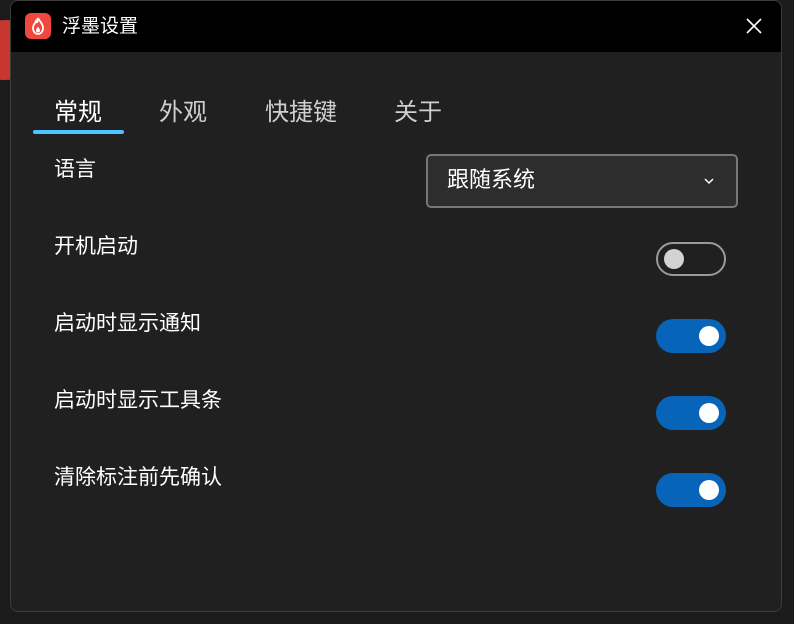  What do you see at coordinates (96, 246) in the screenshot?
I see `launch-at-startup-label: 开机启动` at bounding box center [96, 246].